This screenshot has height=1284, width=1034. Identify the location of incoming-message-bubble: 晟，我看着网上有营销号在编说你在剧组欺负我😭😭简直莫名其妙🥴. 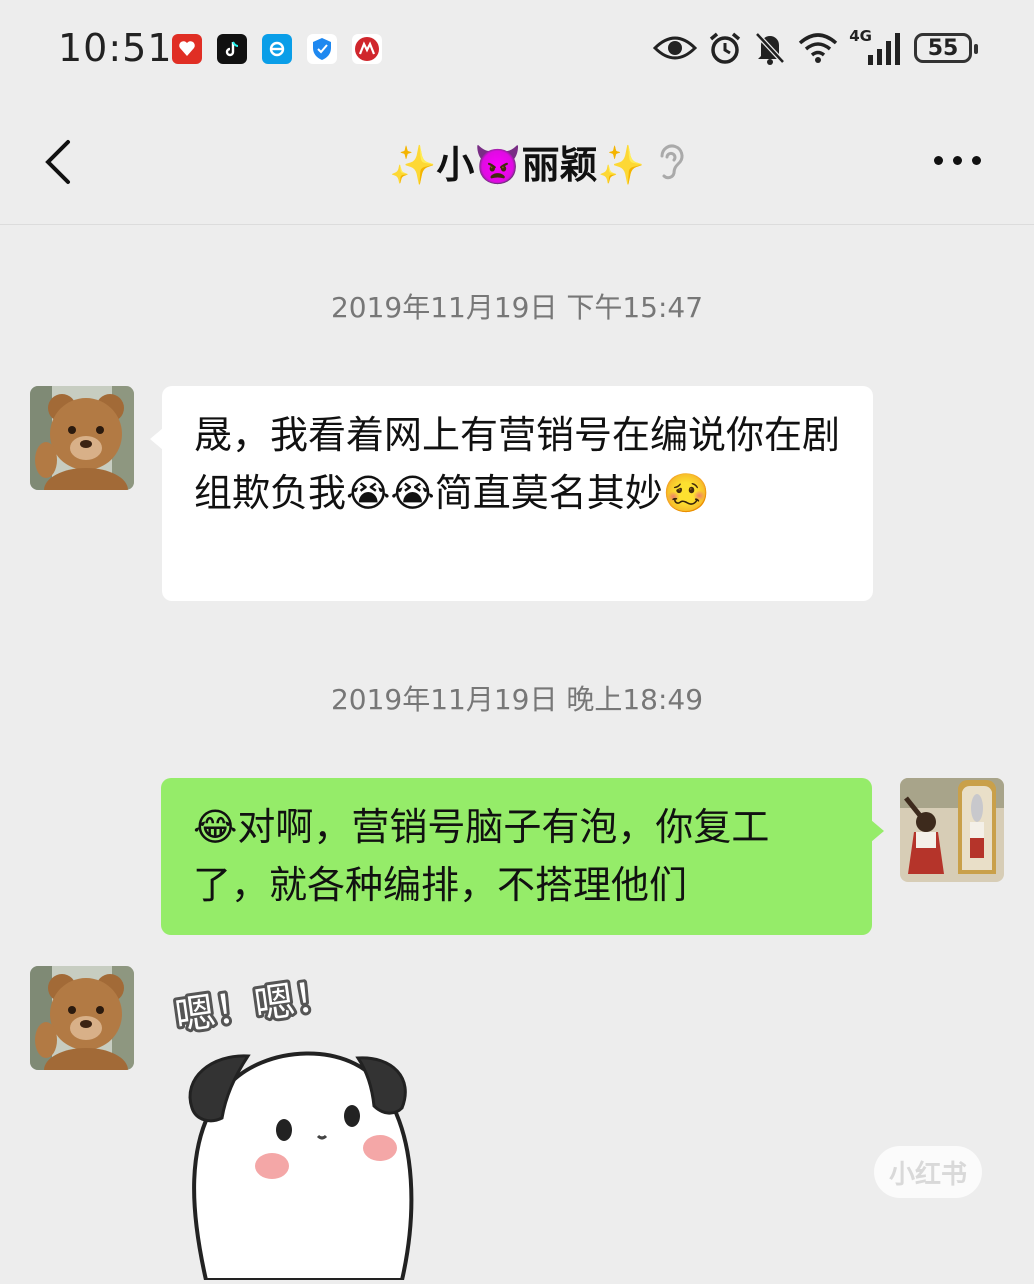
(517, 493).